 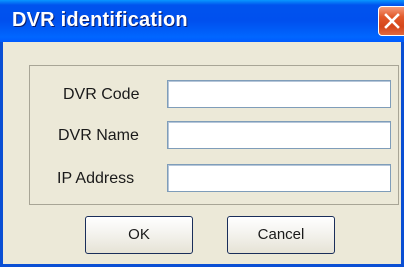 I want to click on dvr-name-field, so click(x=279, y=135).